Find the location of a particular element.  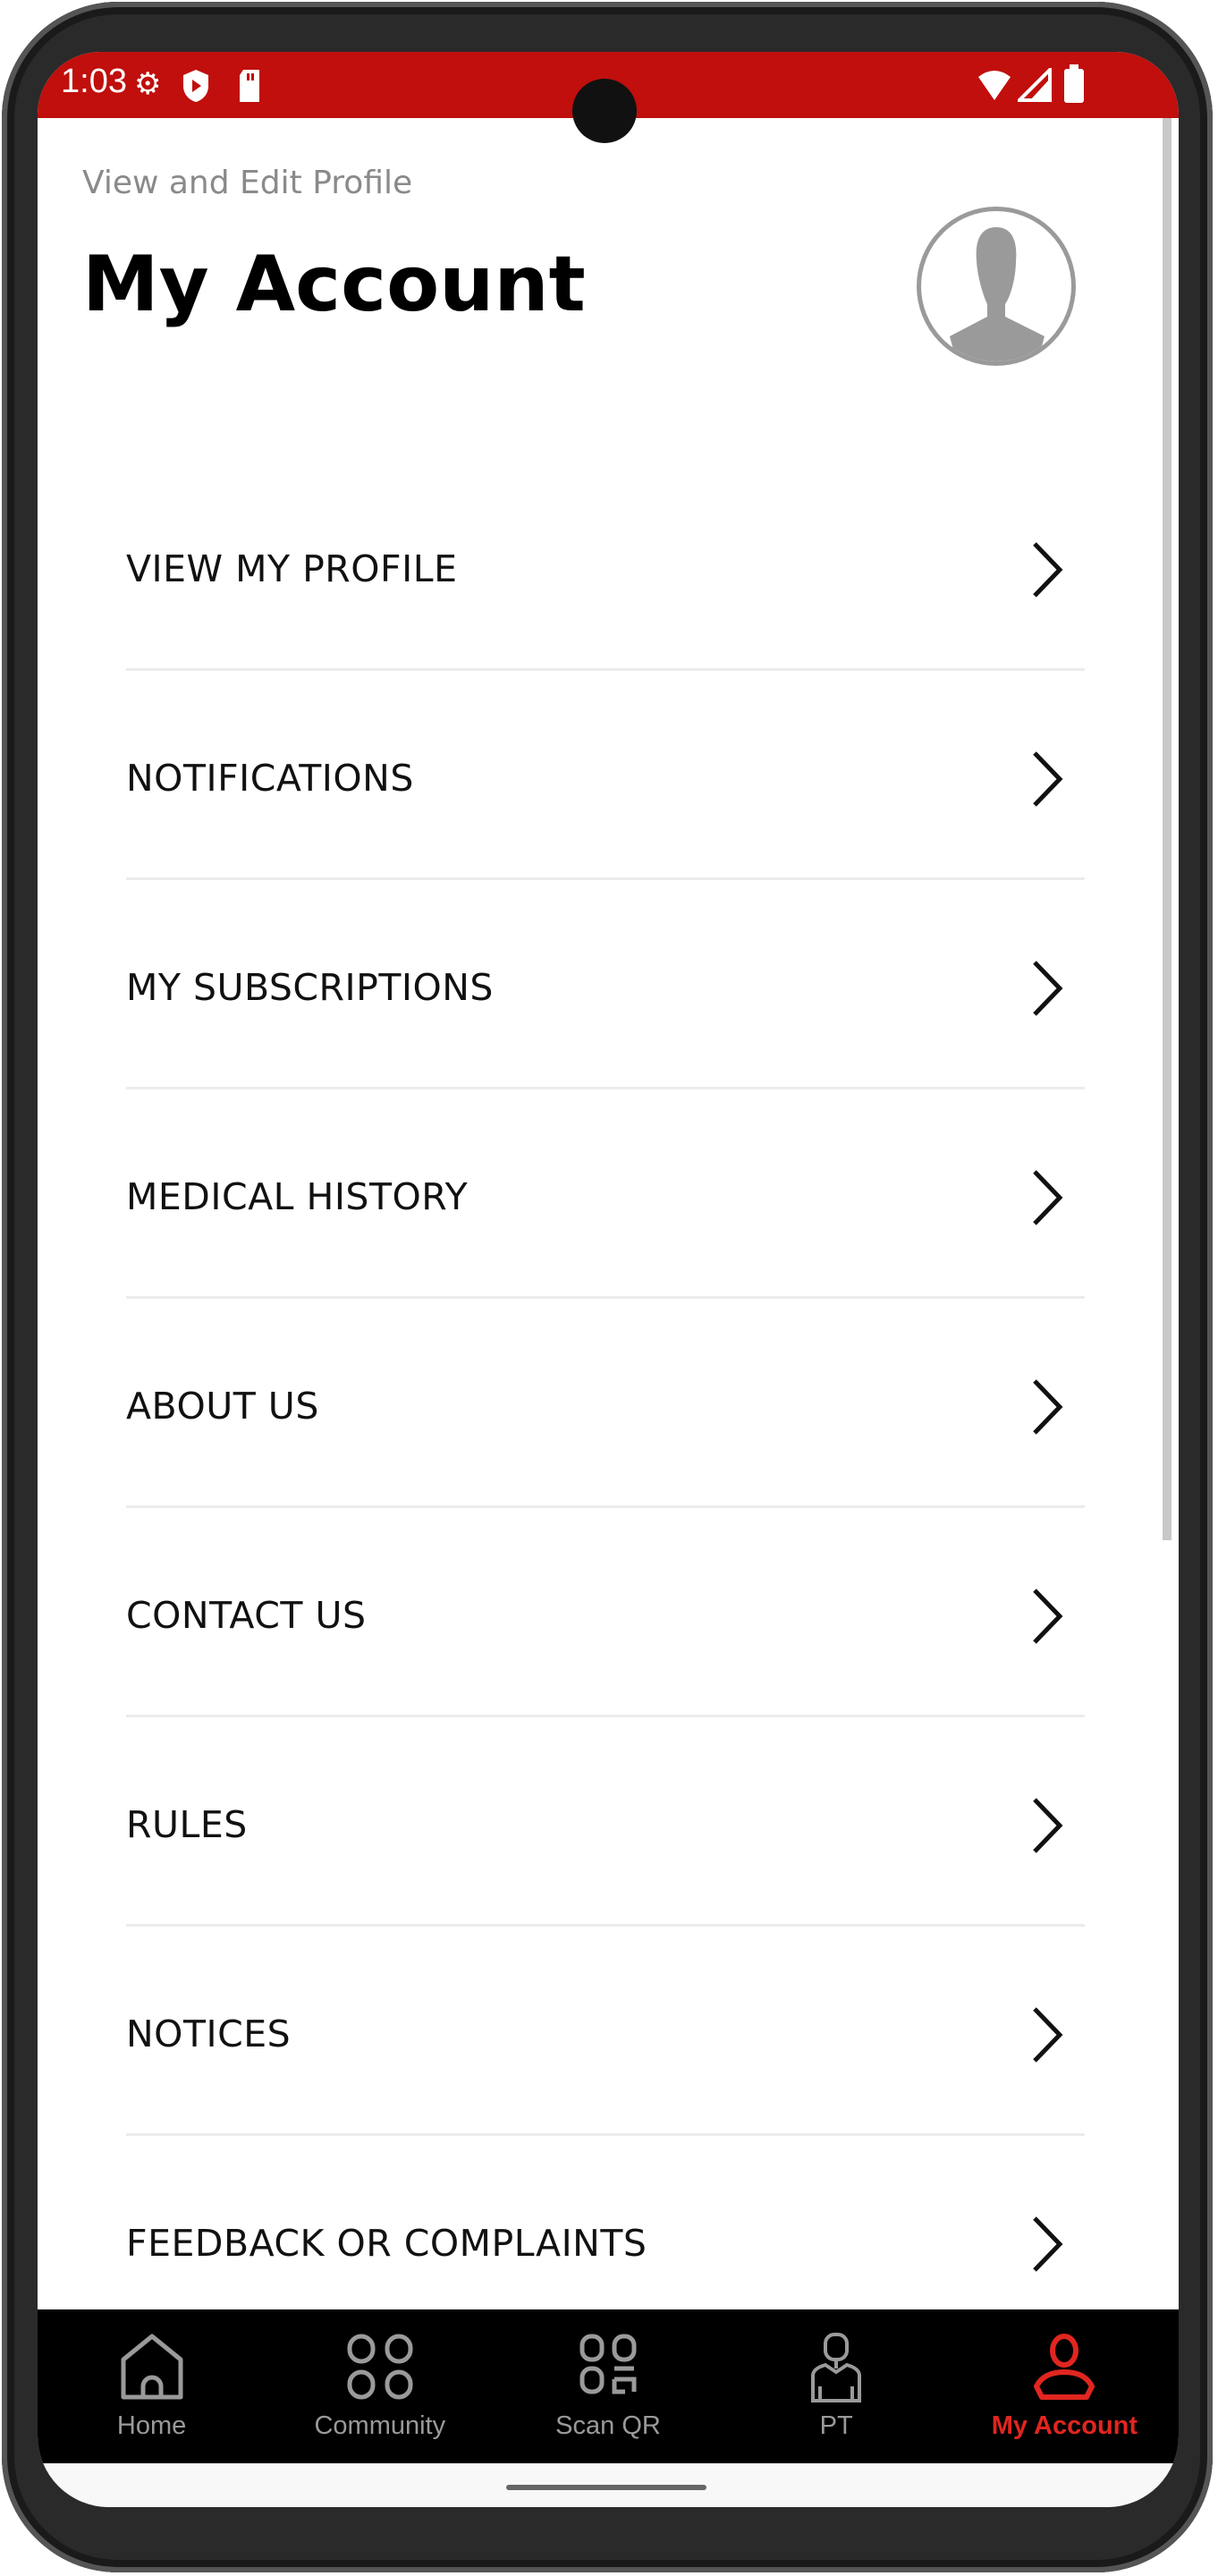

gesture-bar is located at coordinates (608, 2485).